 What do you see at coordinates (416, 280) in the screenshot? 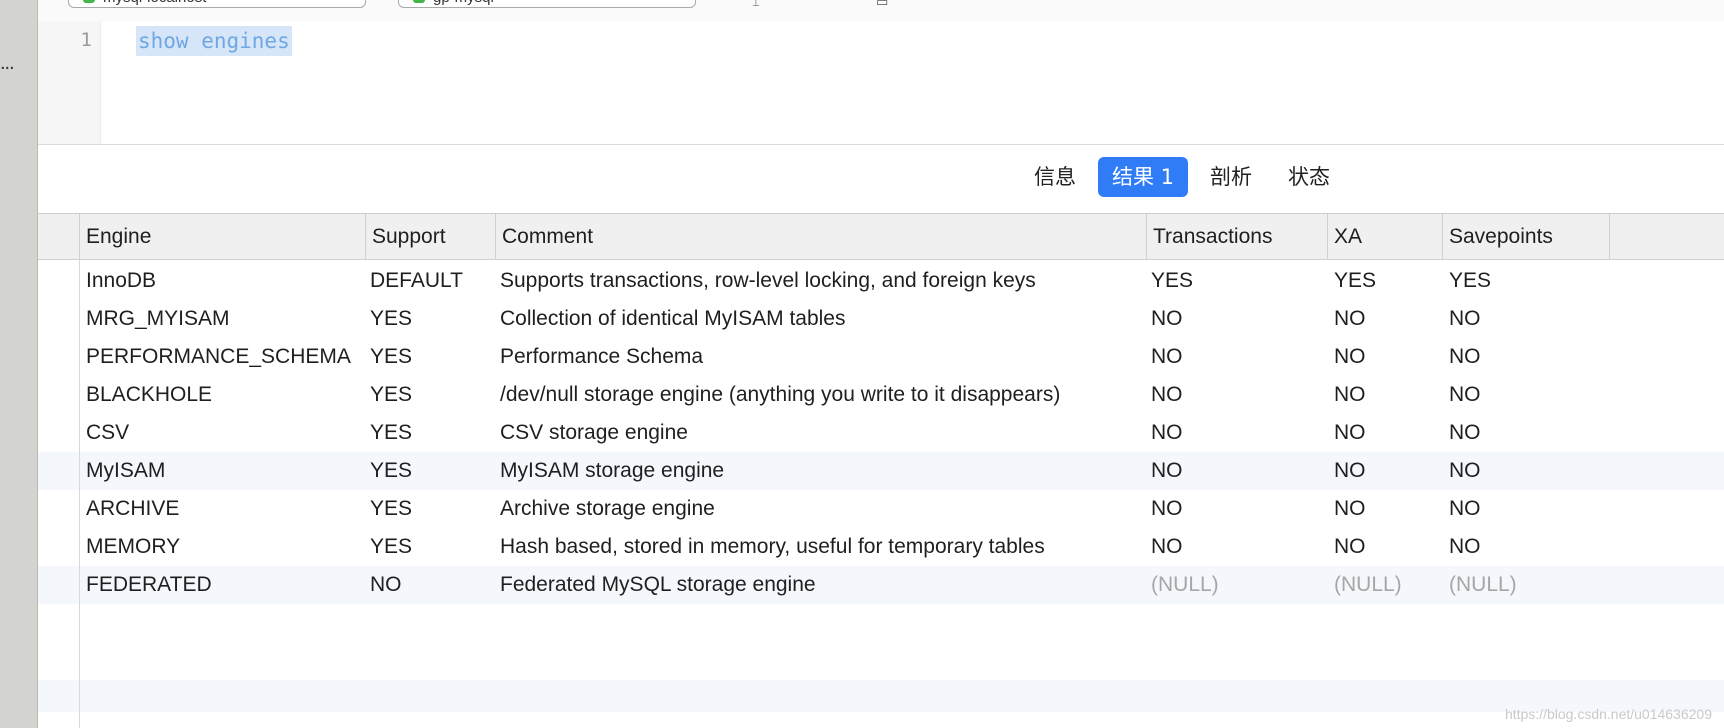
I see `cell-support: DEFAULT` at bounding box center [416, 280].